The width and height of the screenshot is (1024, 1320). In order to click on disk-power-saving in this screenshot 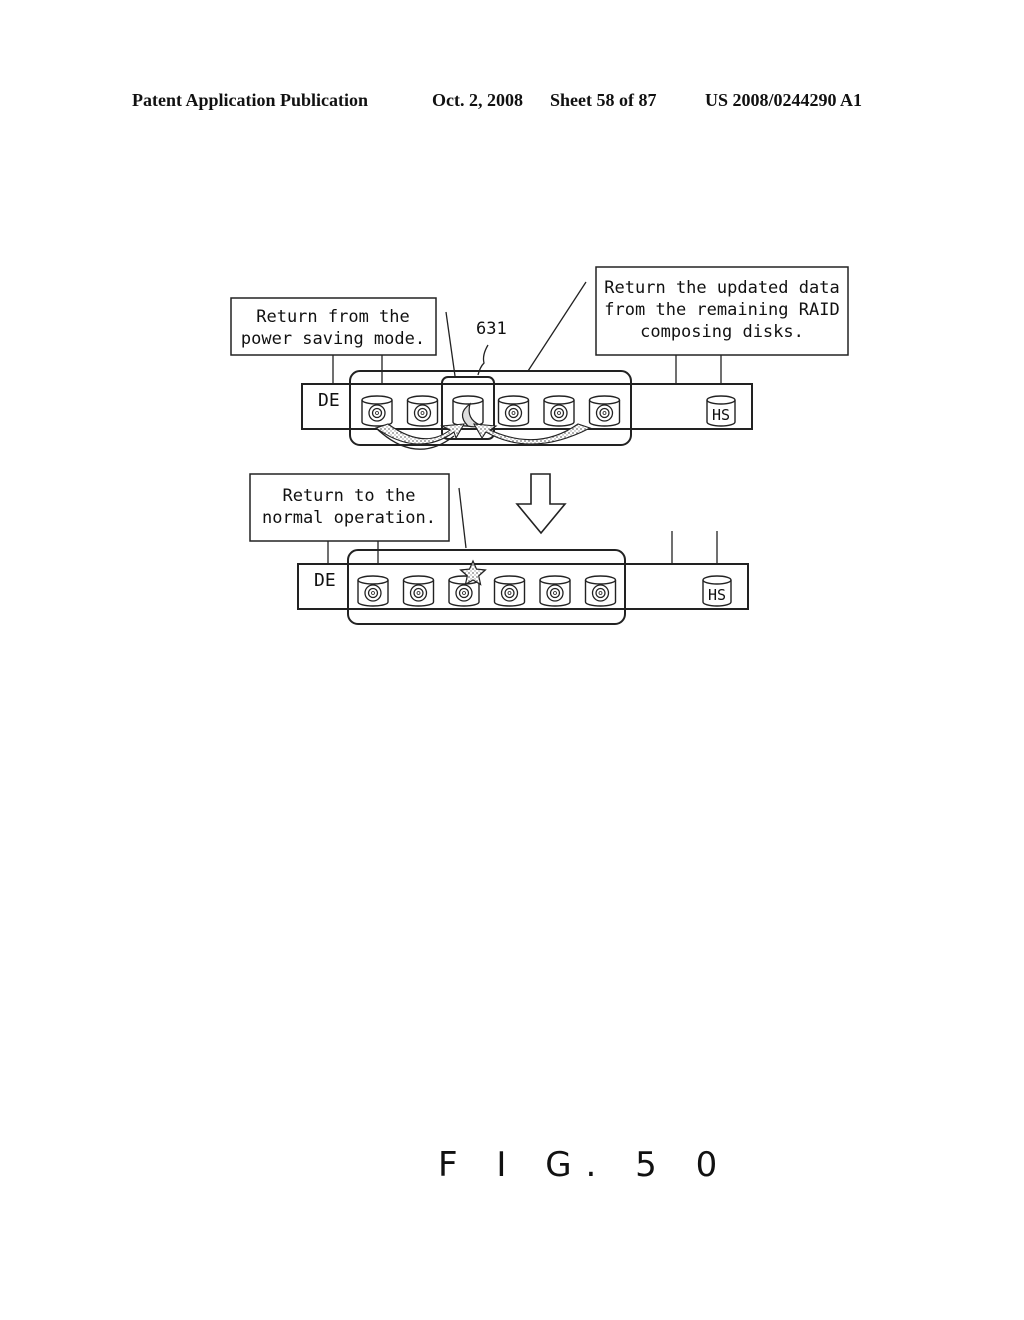, I will do `click(468, 411)`.